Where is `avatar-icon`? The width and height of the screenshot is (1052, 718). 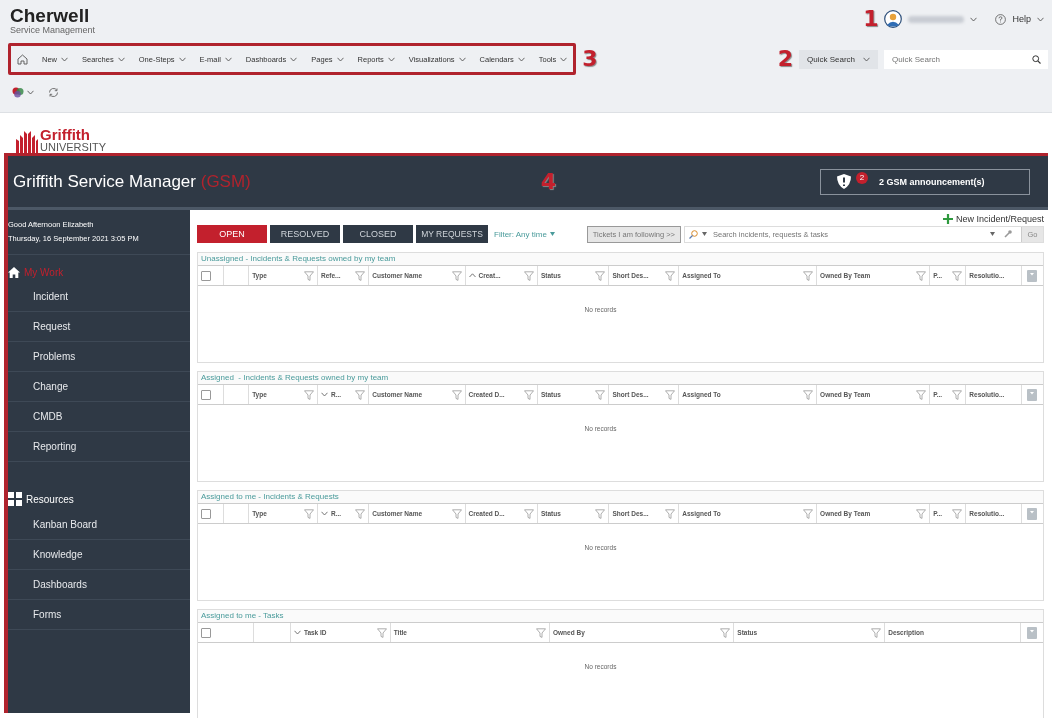 avatar-icon is located at coordinates (893, 19).